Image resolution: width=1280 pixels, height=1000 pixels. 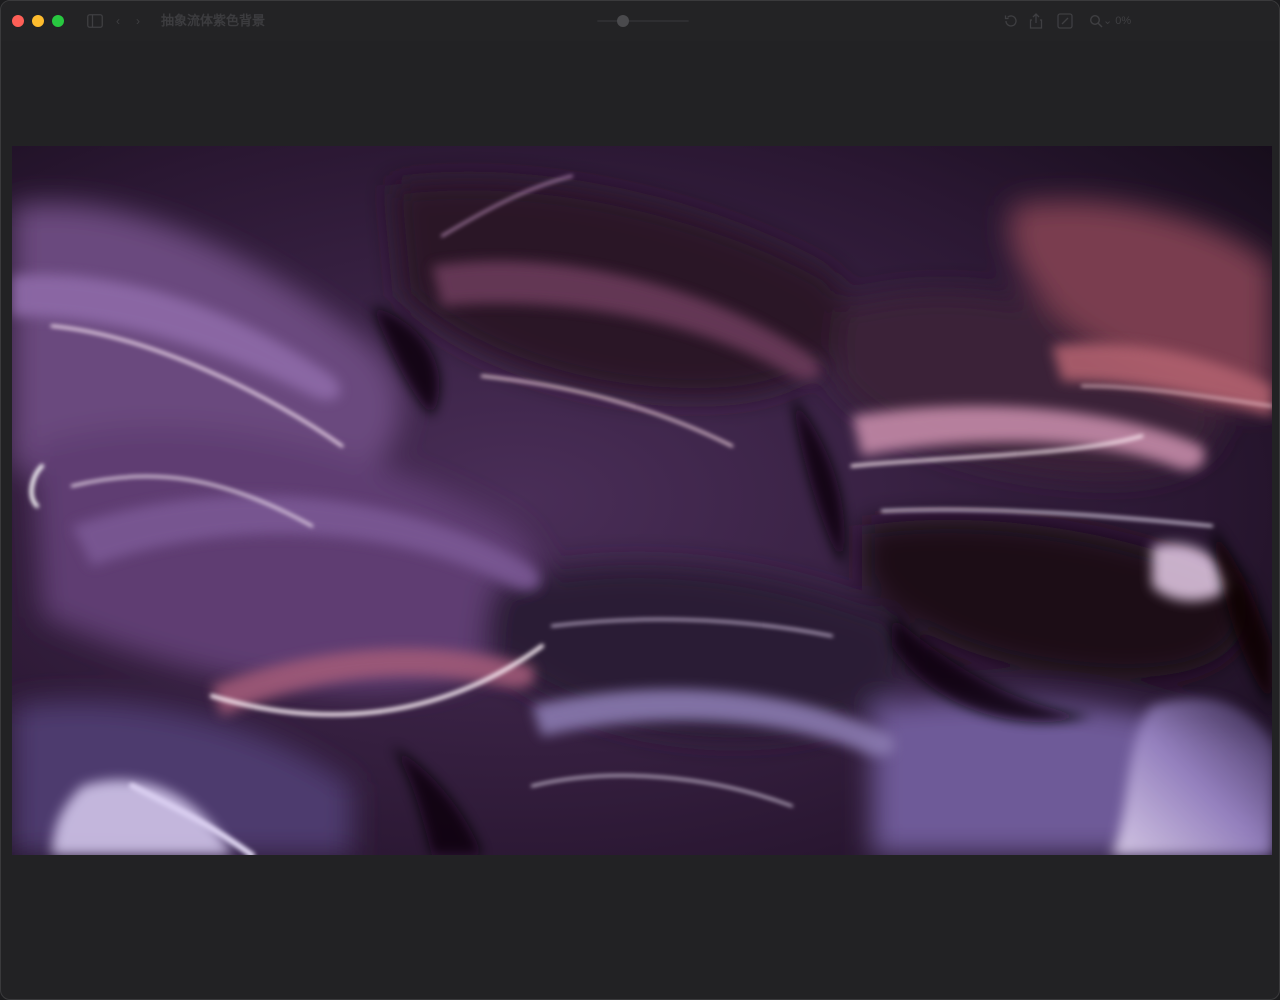 What do you see at coordinates (118, 21) in the screenshot?
I see `back-button: ‹` at bounding box center [118, 21].